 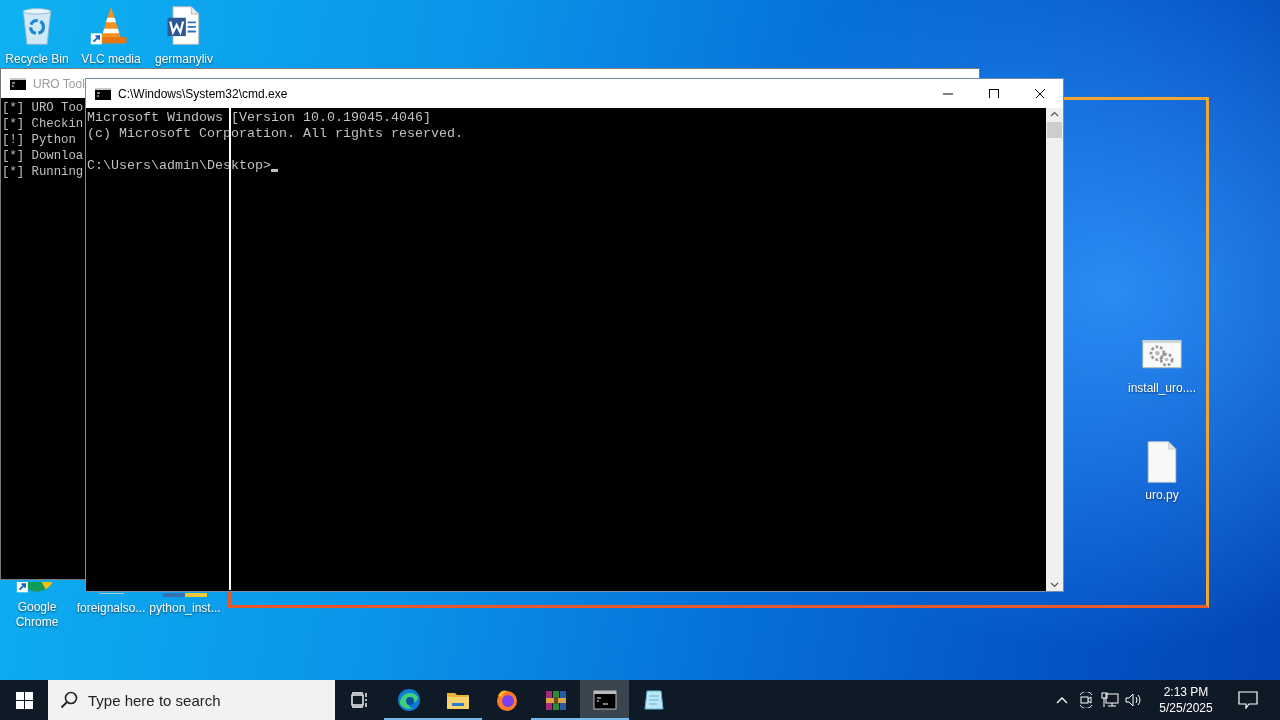 I want to click on clock: 2:13 PM 5/25/2025, so click(x=1186, y=700).